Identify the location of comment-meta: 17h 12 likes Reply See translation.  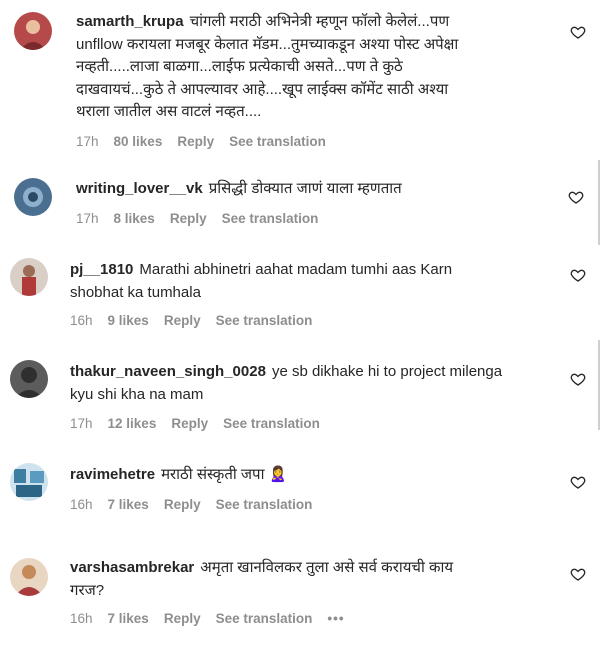
(195, 423).